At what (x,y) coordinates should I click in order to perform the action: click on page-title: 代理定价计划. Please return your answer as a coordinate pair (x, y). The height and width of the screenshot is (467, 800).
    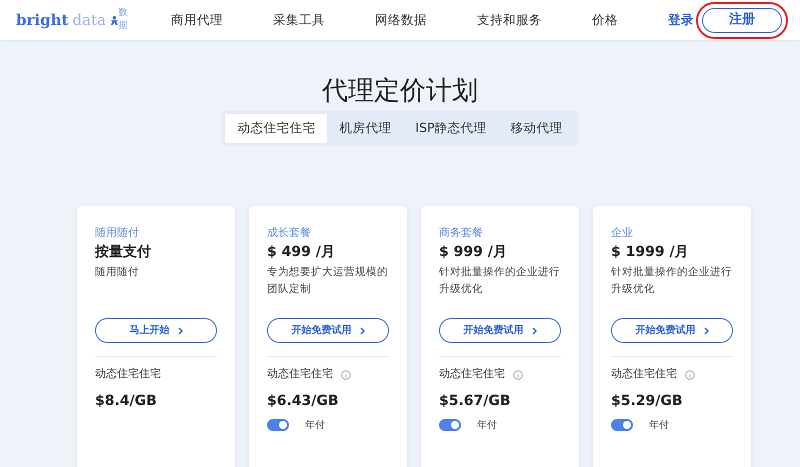
    Looking at the image, I should click on (400, 92).